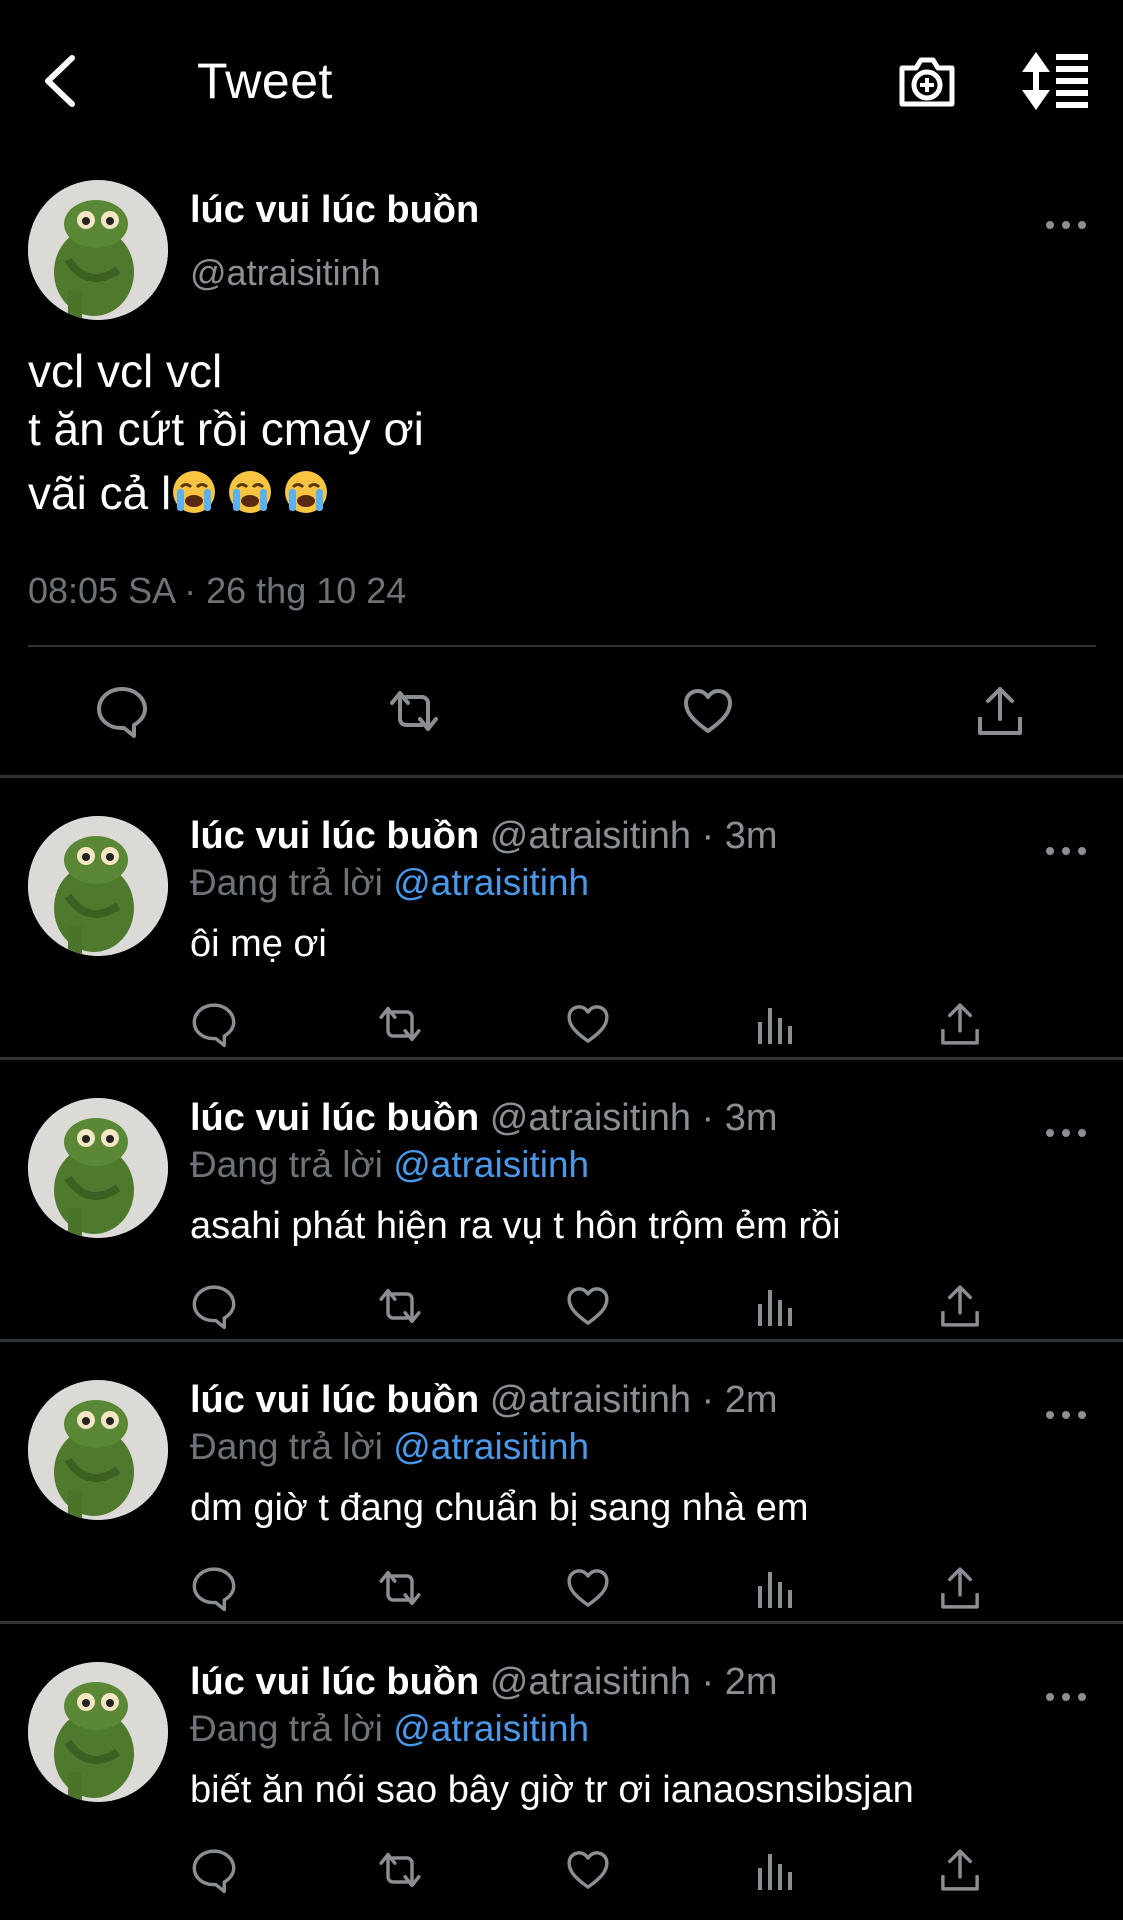 This screenshot has width=1123, height=1920. Describe the element at coordinates (927, 81) in the screenshot. I see `camera-add-icon` at that location.